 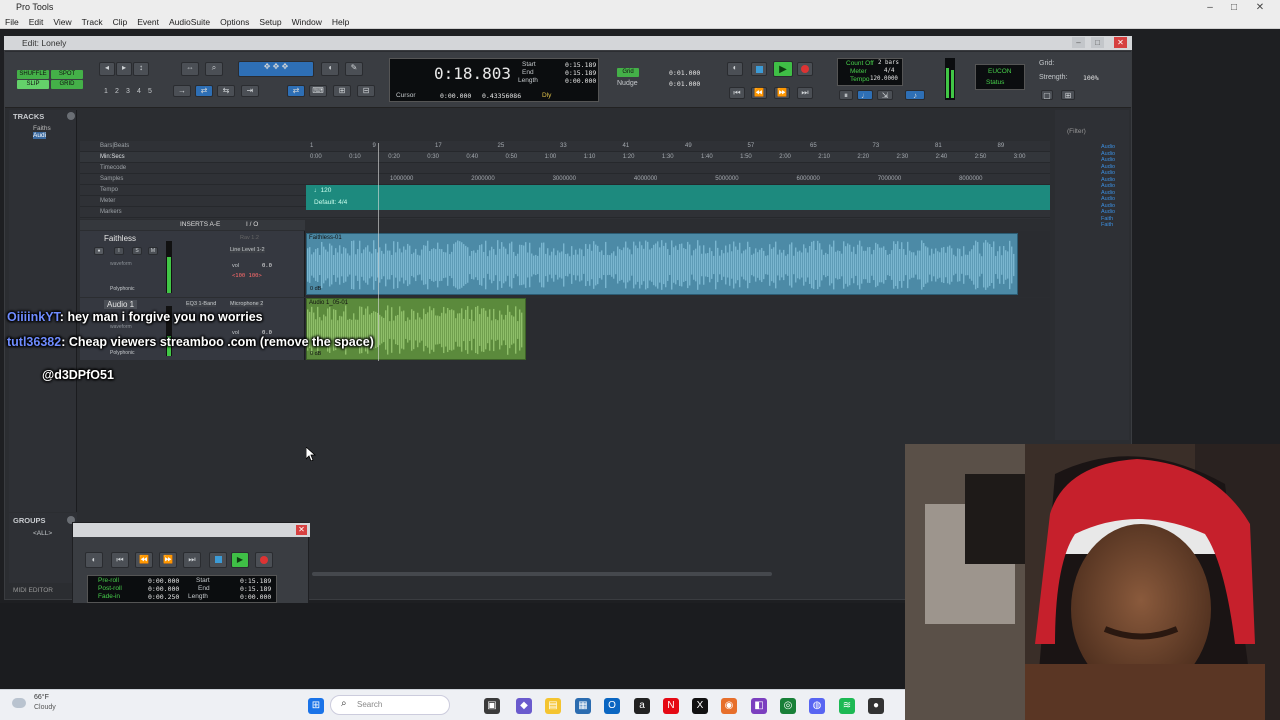 I want to click on postroll-label: Post-roll, so click(x=110, y=588).